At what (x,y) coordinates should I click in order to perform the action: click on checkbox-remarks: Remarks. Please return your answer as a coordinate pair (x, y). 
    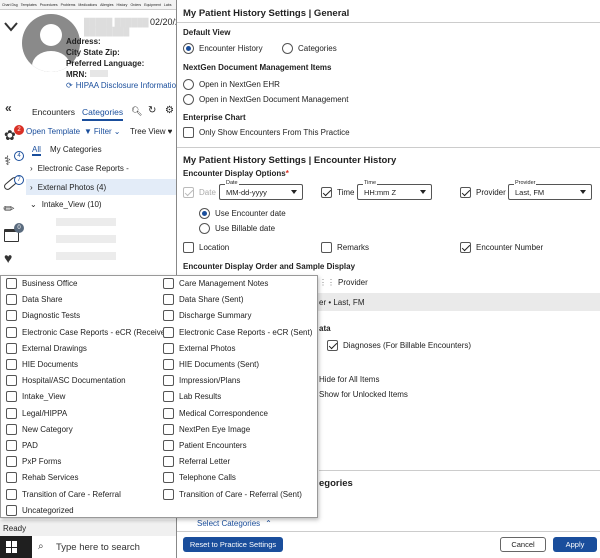
    Looking at the image, I should click on (345, 247).